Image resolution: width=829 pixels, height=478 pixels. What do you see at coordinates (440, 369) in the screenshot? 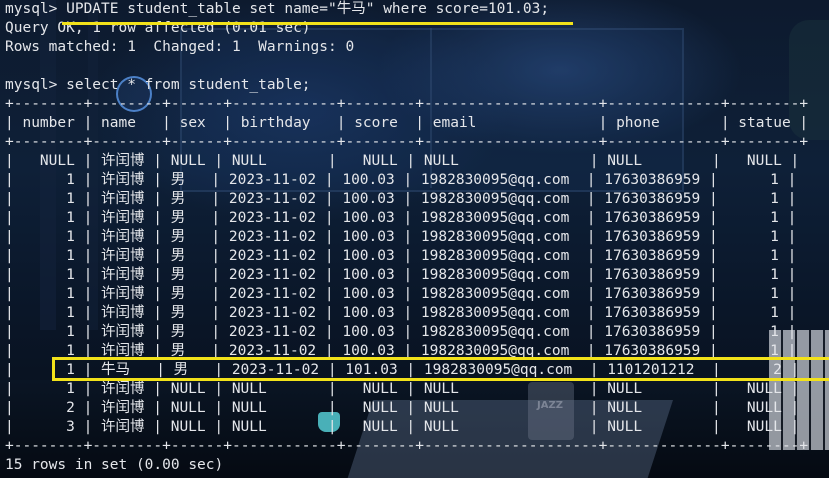
I see `highlight-box` at bounding box center [440, 369].